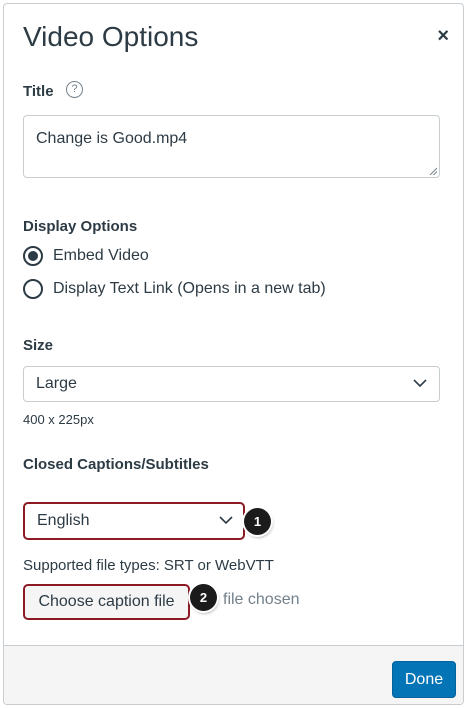  Describe the element at coordinates (38, 345) in the screenshot. I see `size-label: Size` at that location.